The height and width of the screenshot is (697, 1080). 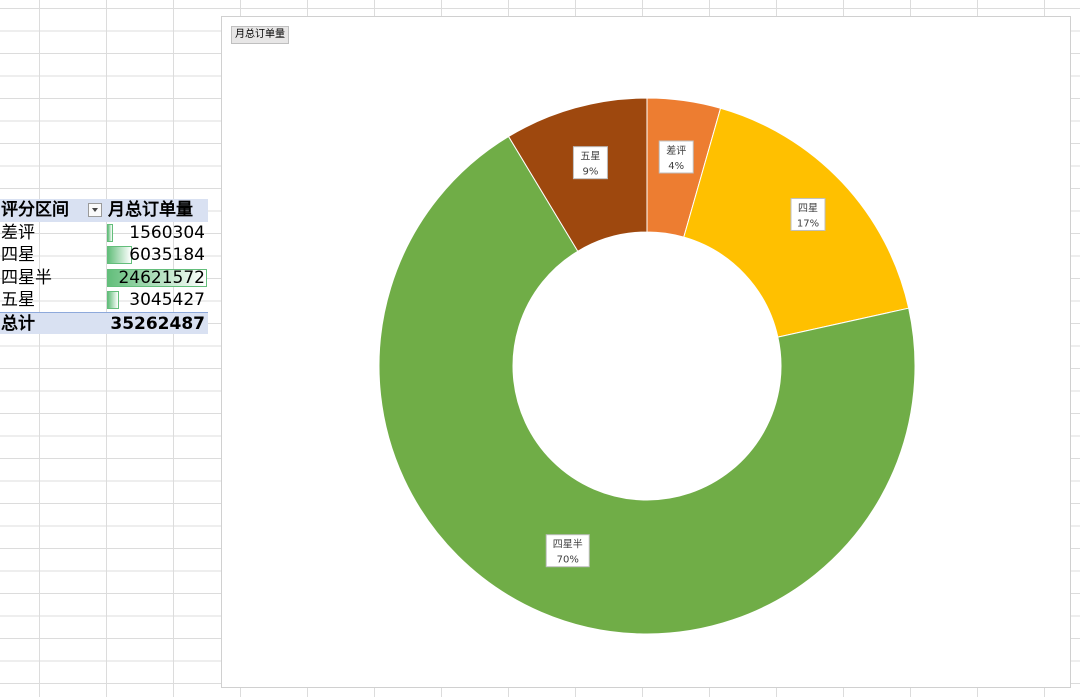 I want to click on slice-data-label: 五星 9%, so click(x=590, y=163).